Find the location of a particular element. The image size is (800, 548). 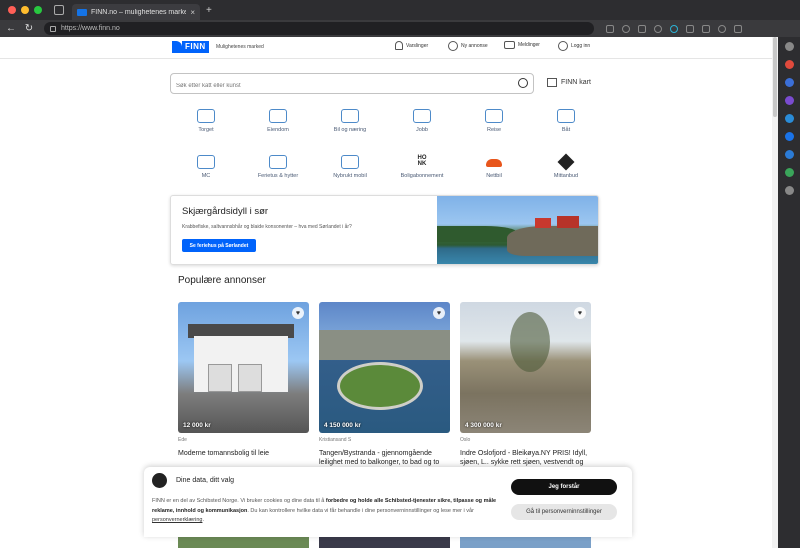

house-icon is located at coordinates (278, 116).